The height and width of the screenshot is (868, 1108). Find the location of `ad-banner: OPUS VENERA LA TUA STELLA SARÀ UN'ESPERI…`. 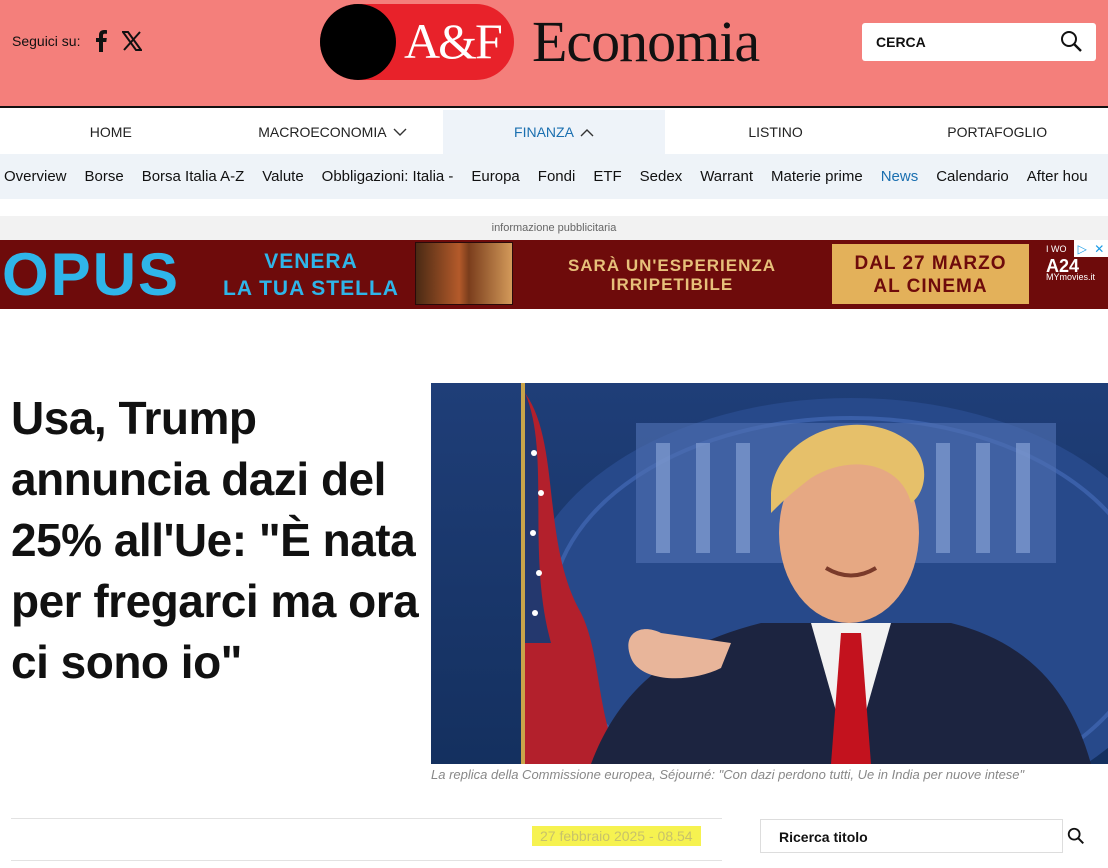

ad-banner: OPUS VENERA LA TUA STELLA SARÀ UN'ESPERI… is located at coordinates (554, 274).